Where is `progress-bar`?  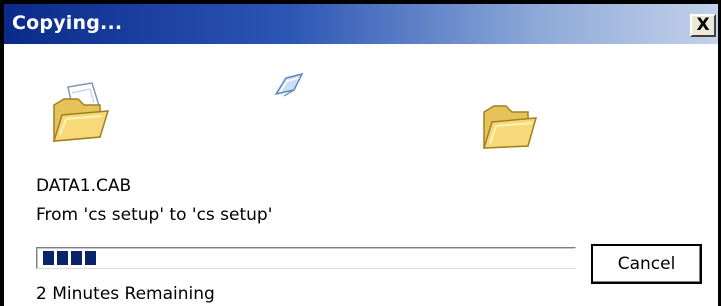 progress-bar is located at coordinates (306, 258).